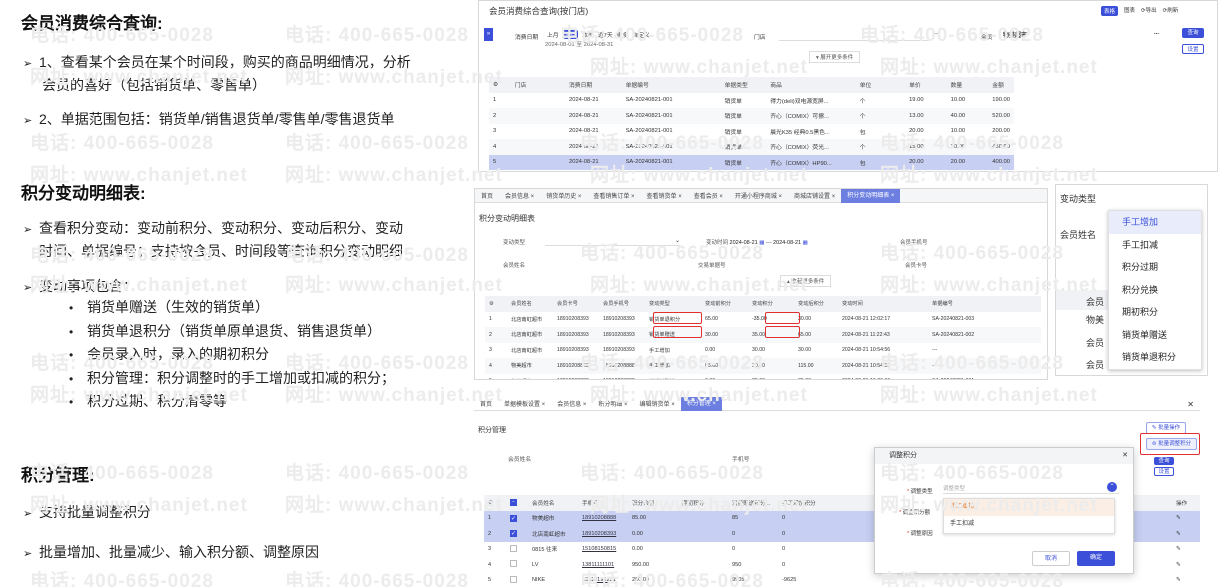  I want to click on tab-item: 积分明细 ×, so click(612, 403).